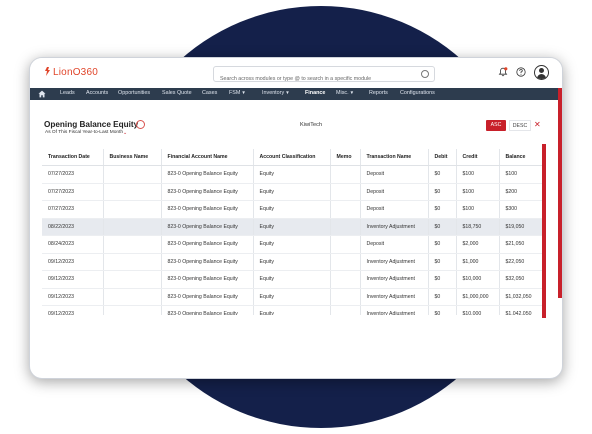 The height and width of the screenshot is (434, 592). Describe the element at coordinates (417, 93) in the screenshot. I see `nav-configurations: Configurations` at that location.